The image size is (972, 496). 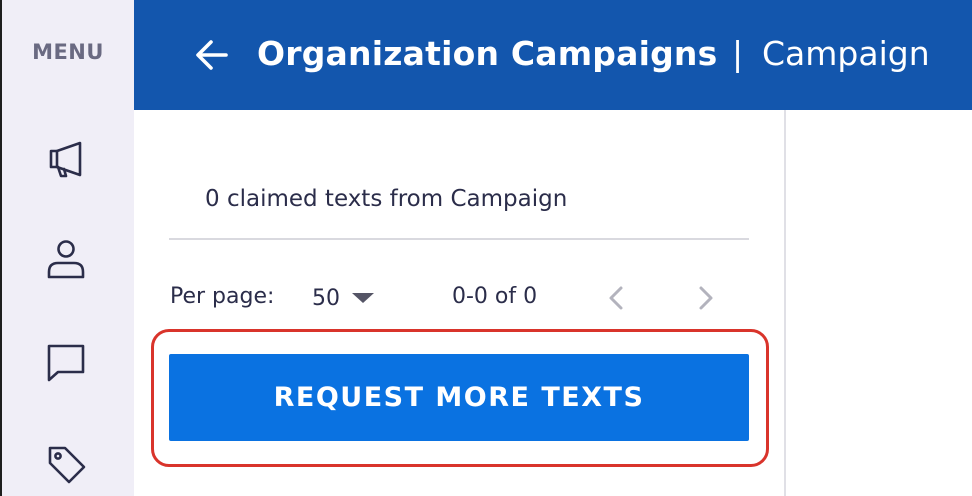 What do you see at coordinates (846, 53) in the screenshot?
I see `page-subtitle: Campaign` at bounding box center [846, 53].